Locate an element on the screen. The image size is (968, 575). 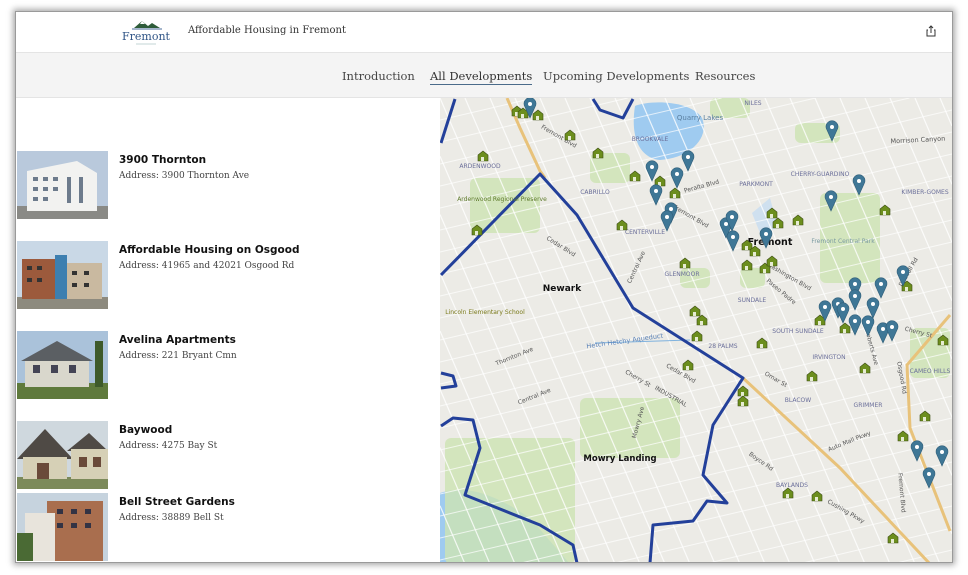
map-label: CAMEO HILLS is located at coordinates (930, 371).